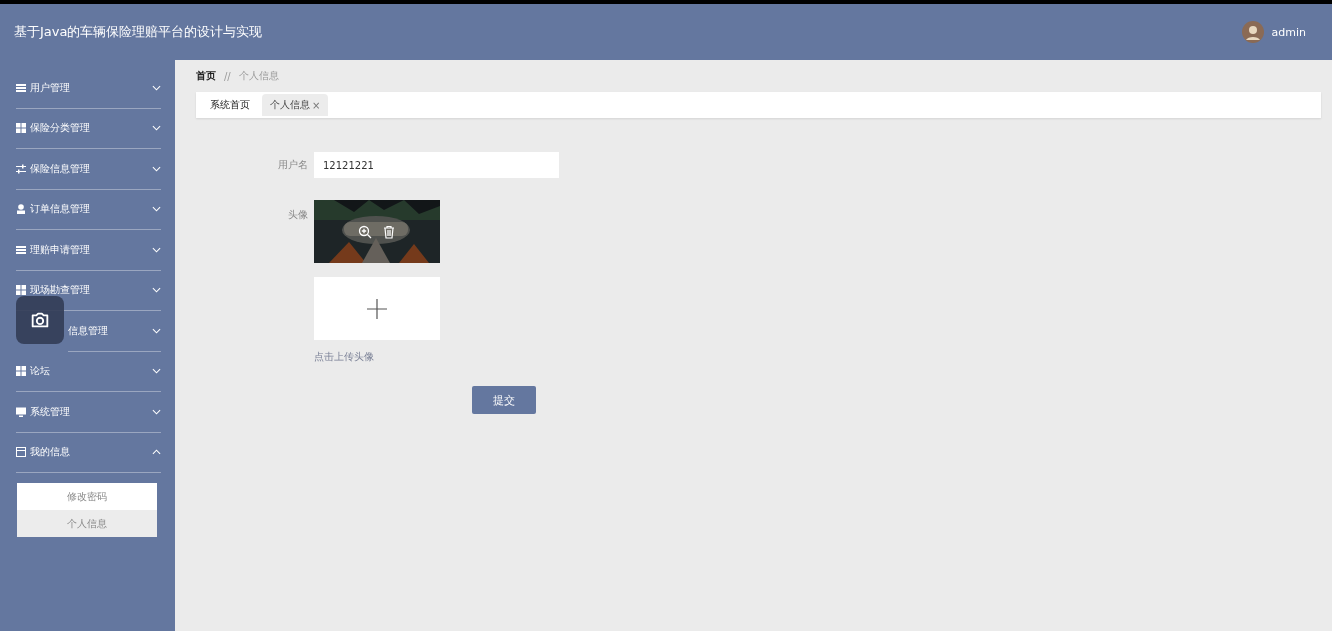 Image resolution: width=1332 pixels, height=631 pixels. What do you see at coordinates (258, 76) in the screenshot?
I see `breadcrumb-item: 个人信息` at bounding box center [258, 76].